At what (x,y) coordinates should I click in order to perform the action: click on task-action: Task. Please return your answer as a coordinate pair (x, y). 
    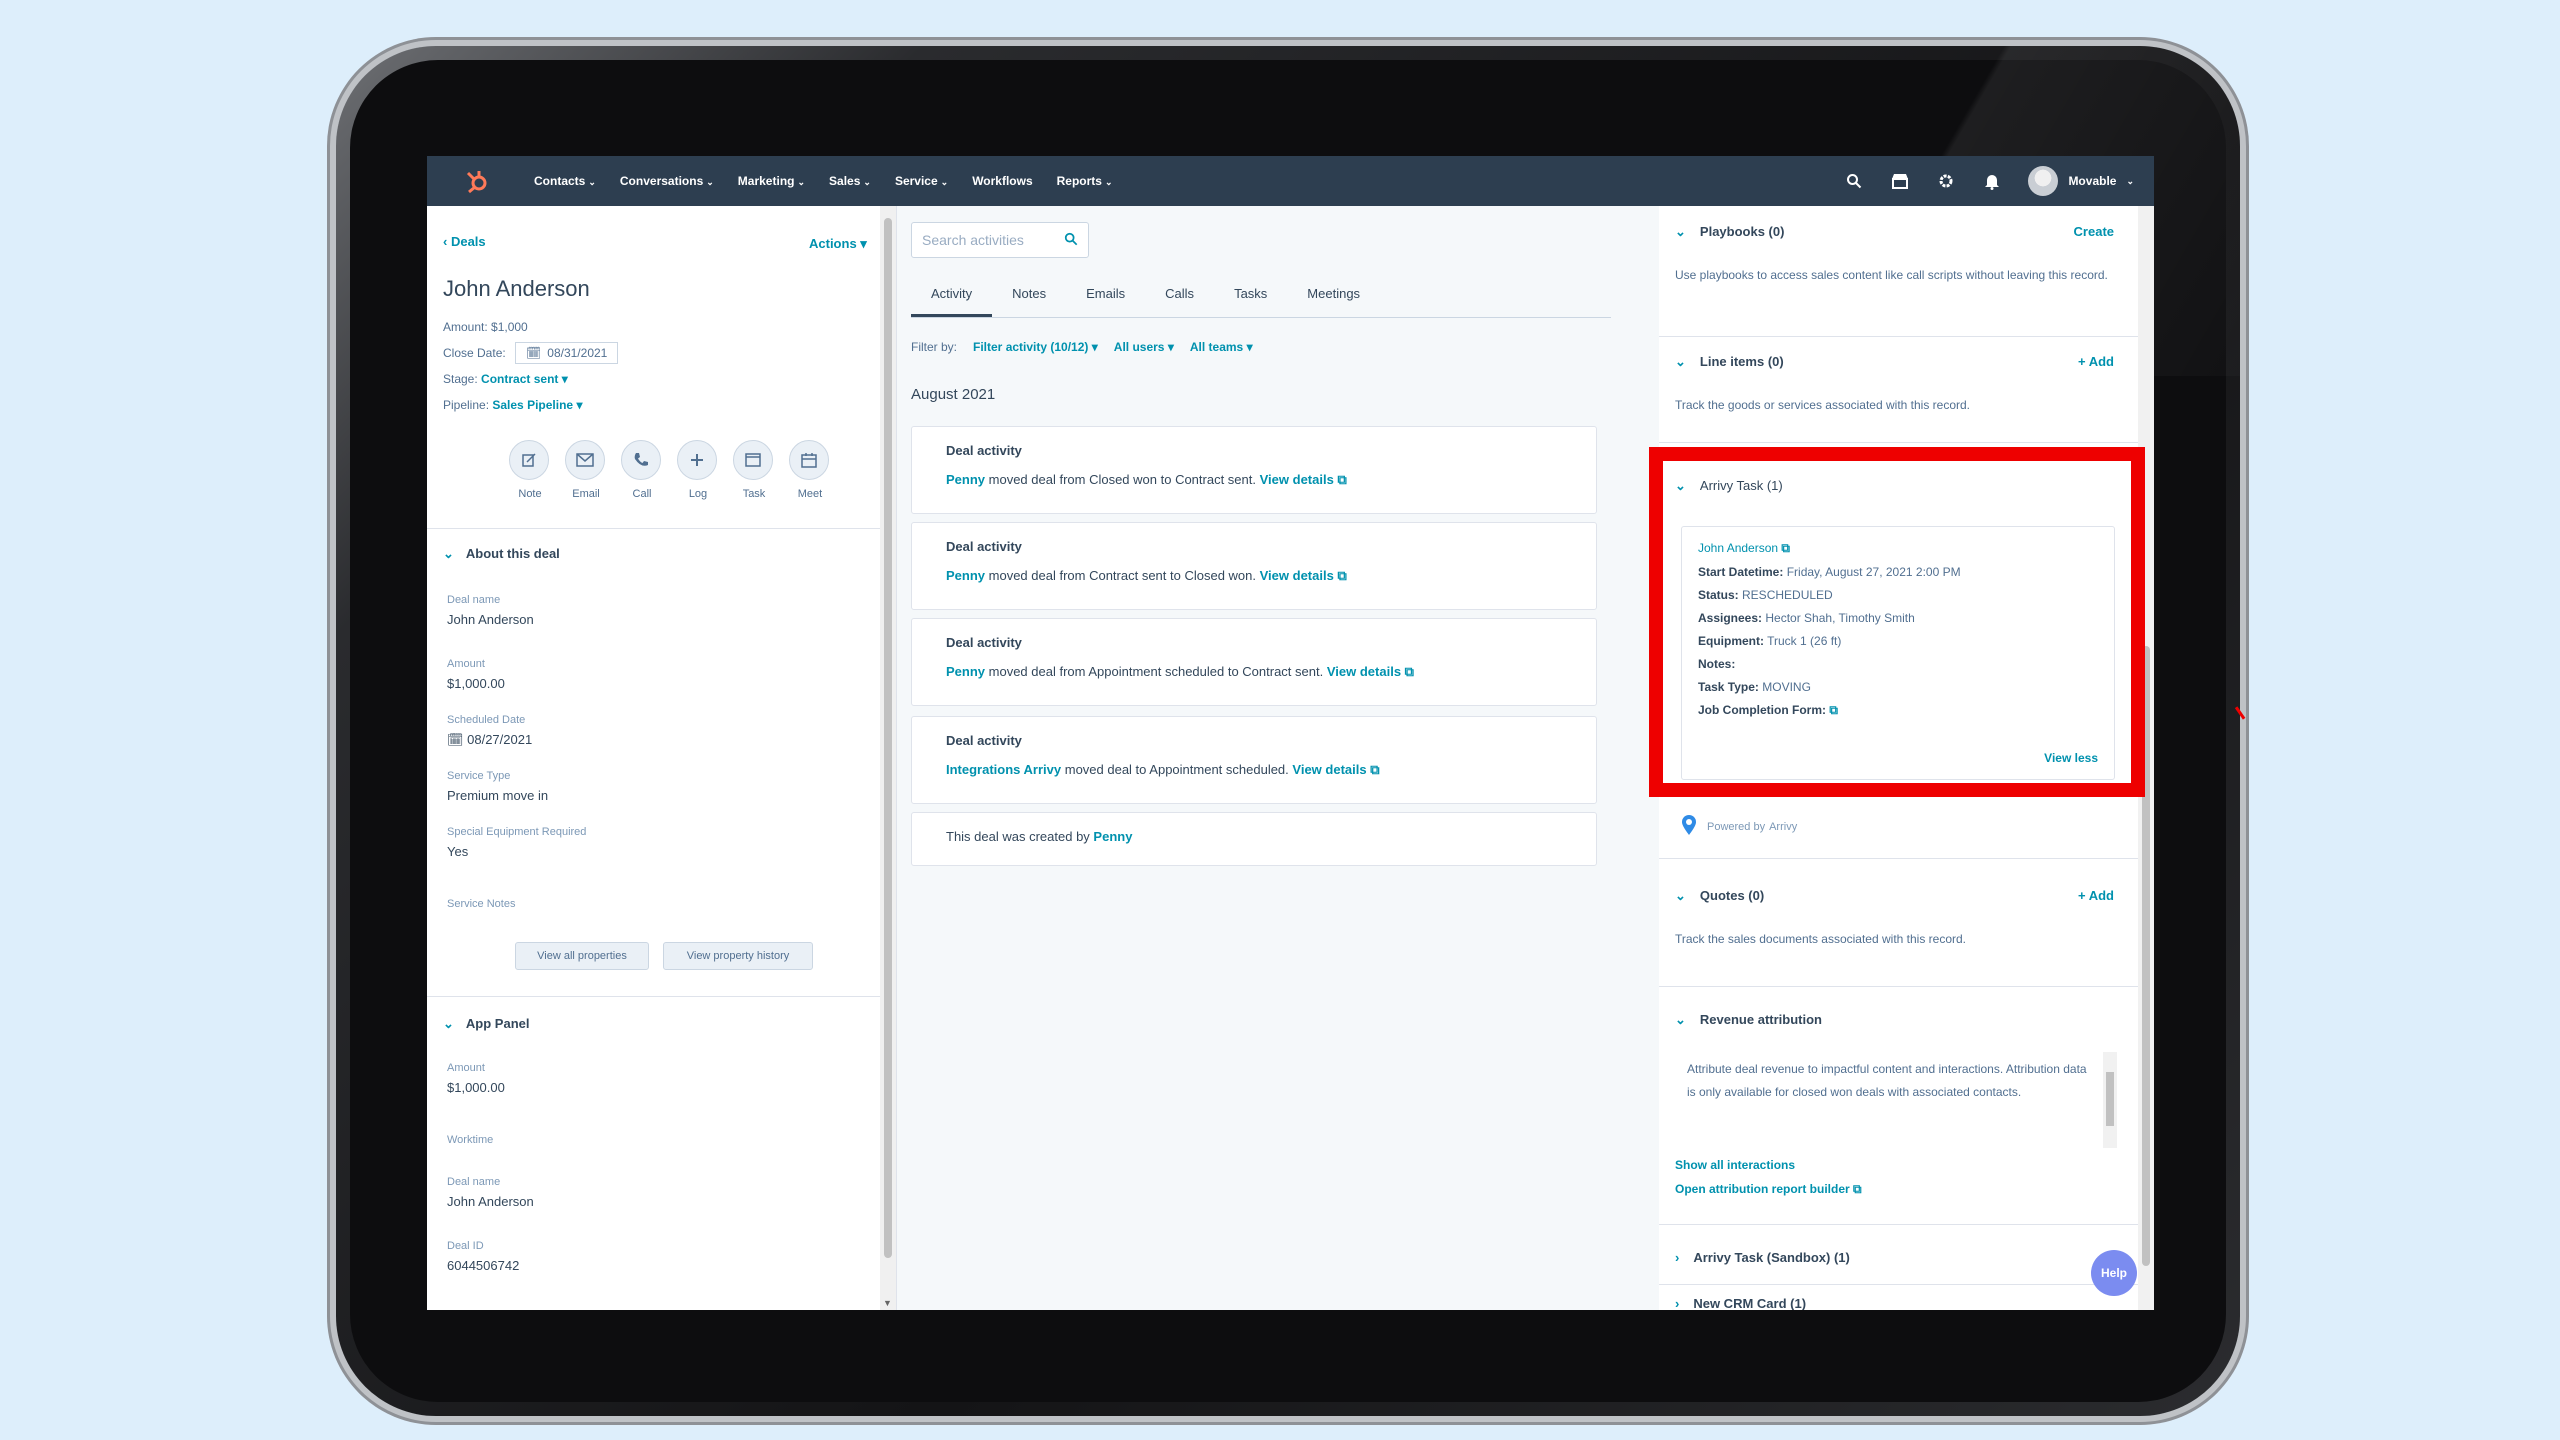
    Looking at the image, I should click on (754, 470).